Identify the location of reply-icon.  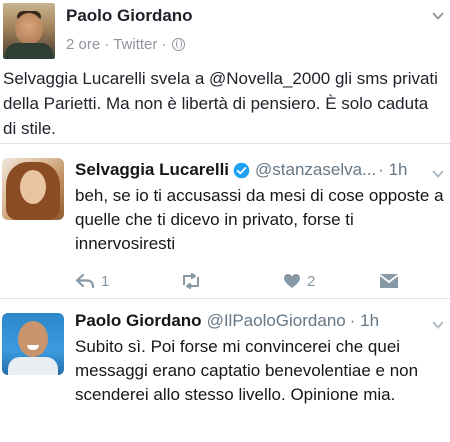
(85, 281).